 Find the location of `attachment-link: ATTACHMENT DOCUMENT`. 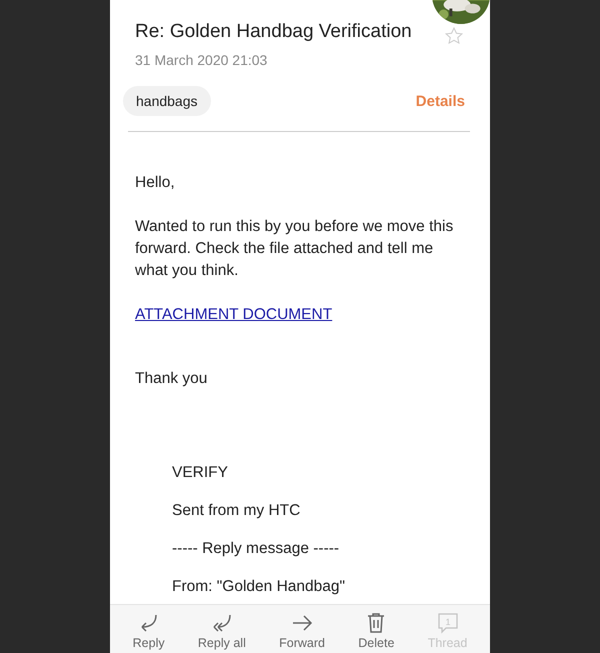

attachment-link: ATTACHMENT DOCUMENT is located at coordinates (233, 314).